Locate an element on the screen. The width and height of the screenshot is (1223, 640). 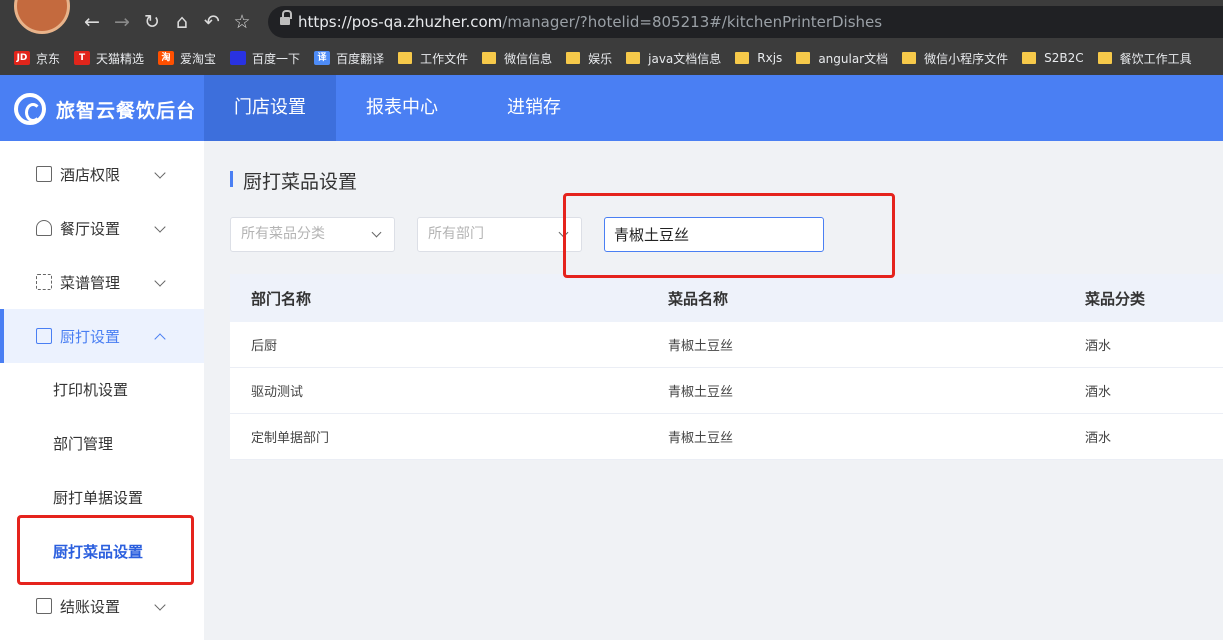
forward-icon: → is located at coordinates (122, 22).